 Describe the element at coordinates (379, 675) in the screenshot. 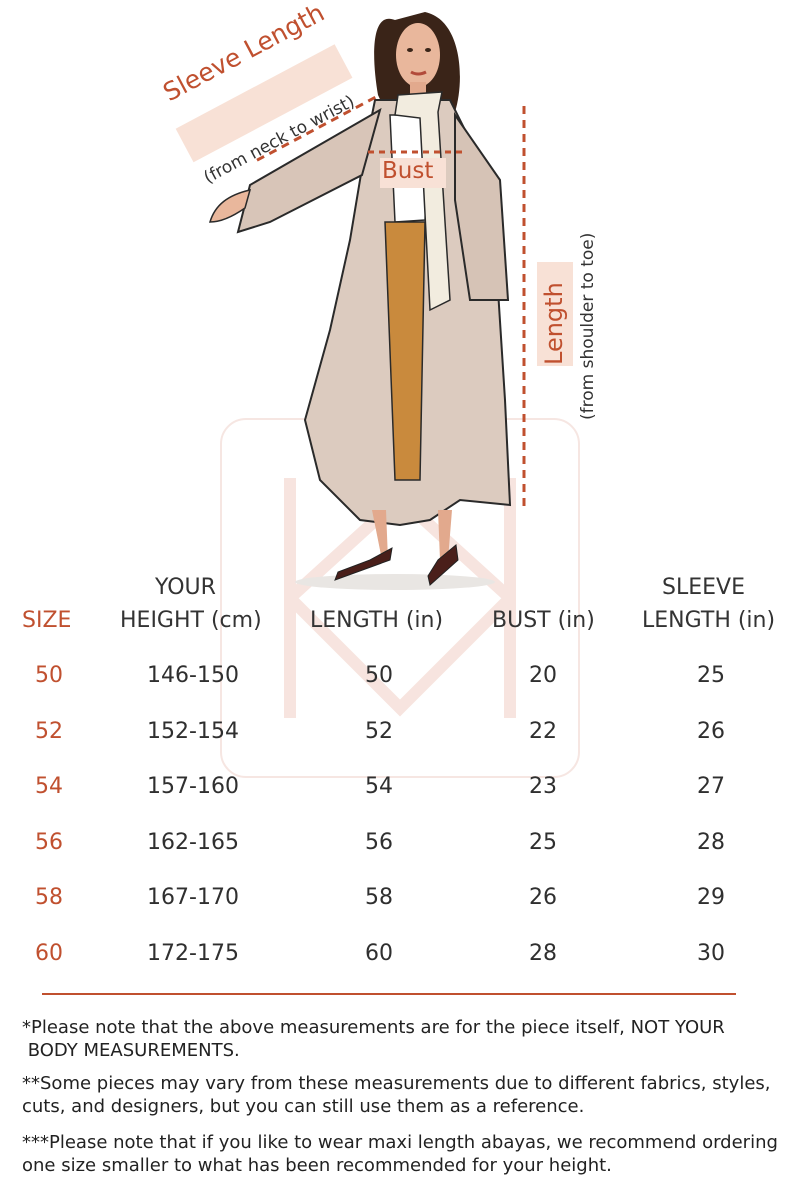

I see `length-cell: 50` at that location.